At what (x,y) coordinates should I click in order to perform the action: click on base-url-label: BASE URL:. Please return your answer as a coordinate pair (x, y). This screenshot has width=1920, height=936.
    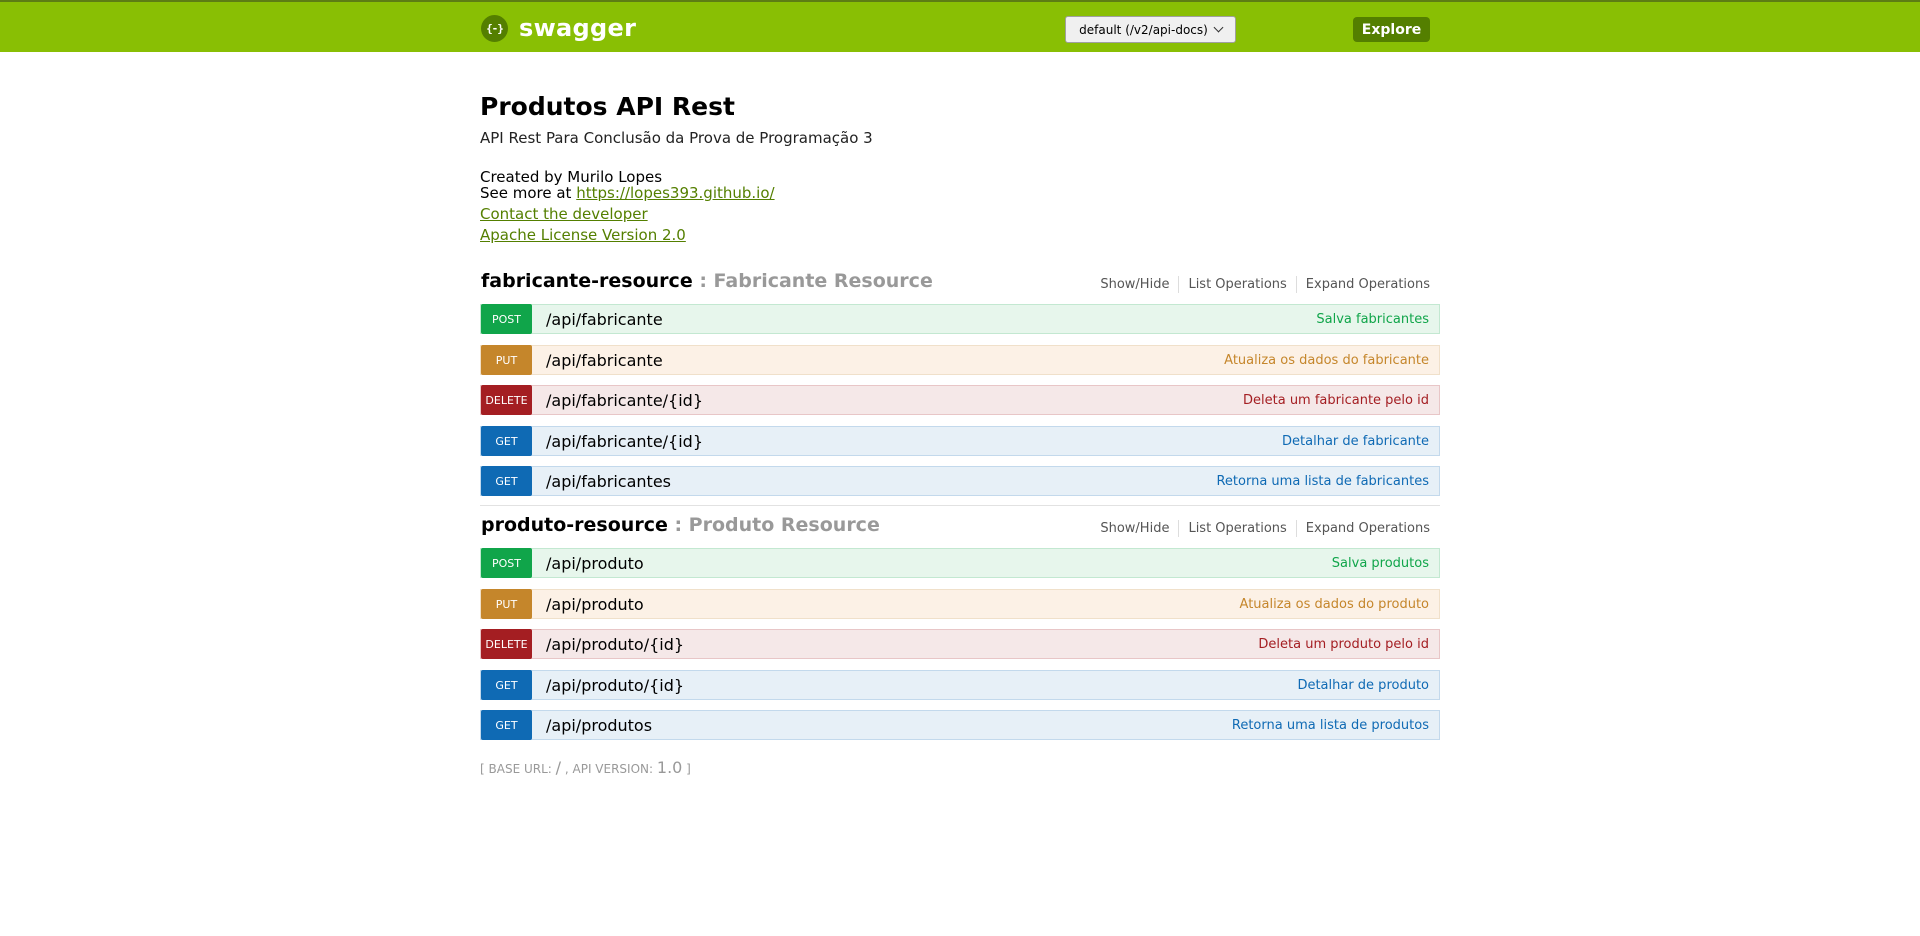
    Looking at the image, I should click on (520, 769).